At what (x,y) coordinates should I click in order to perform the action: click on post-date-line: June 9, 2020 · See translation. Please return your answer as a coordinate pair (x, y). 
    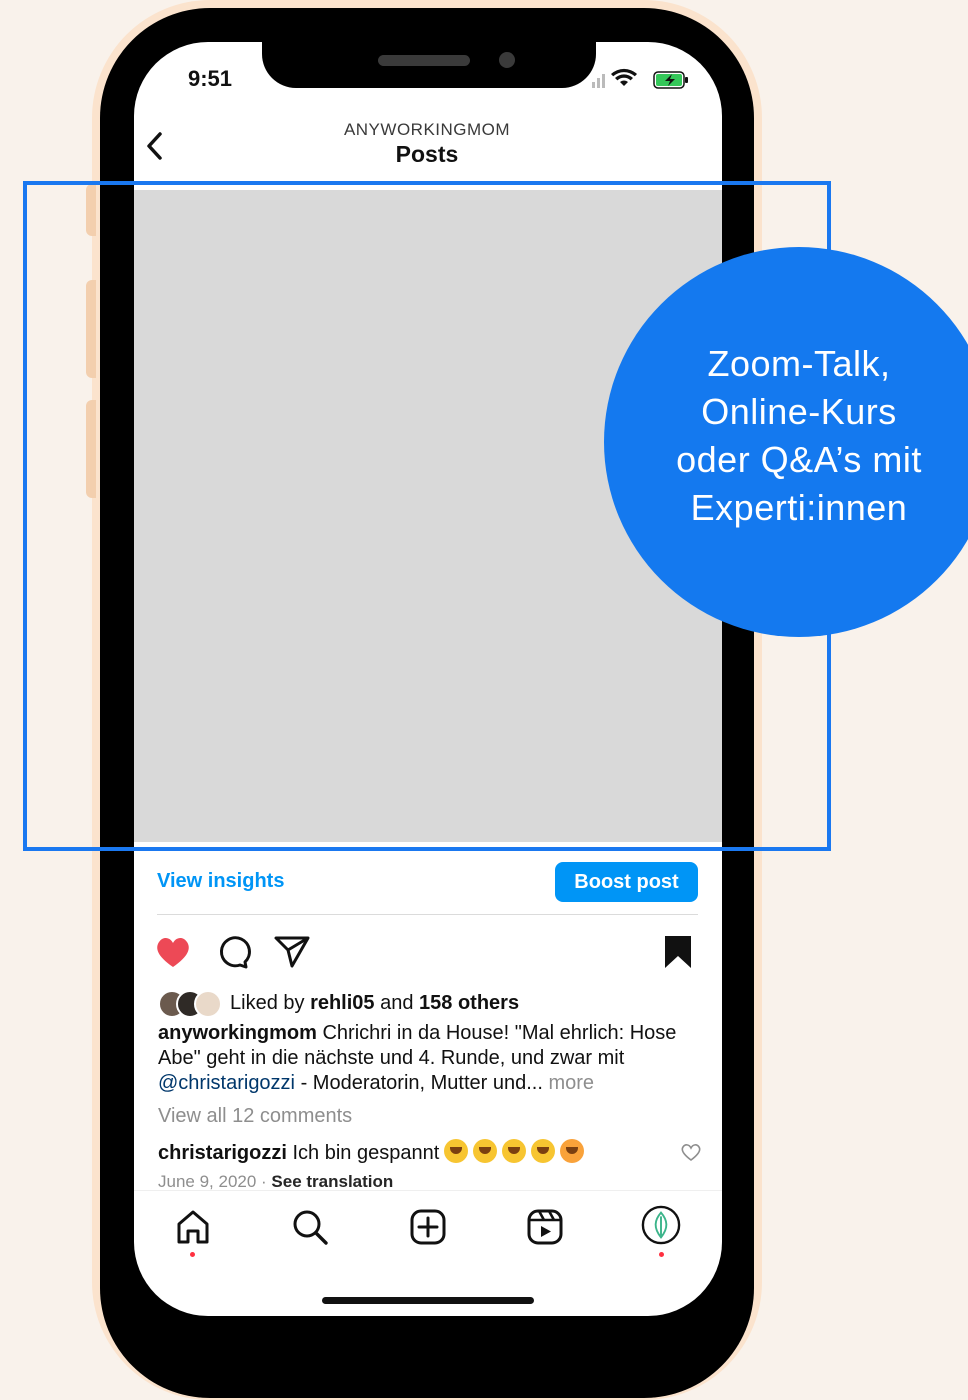
    Looking at the image, I should click on (275, 1181).